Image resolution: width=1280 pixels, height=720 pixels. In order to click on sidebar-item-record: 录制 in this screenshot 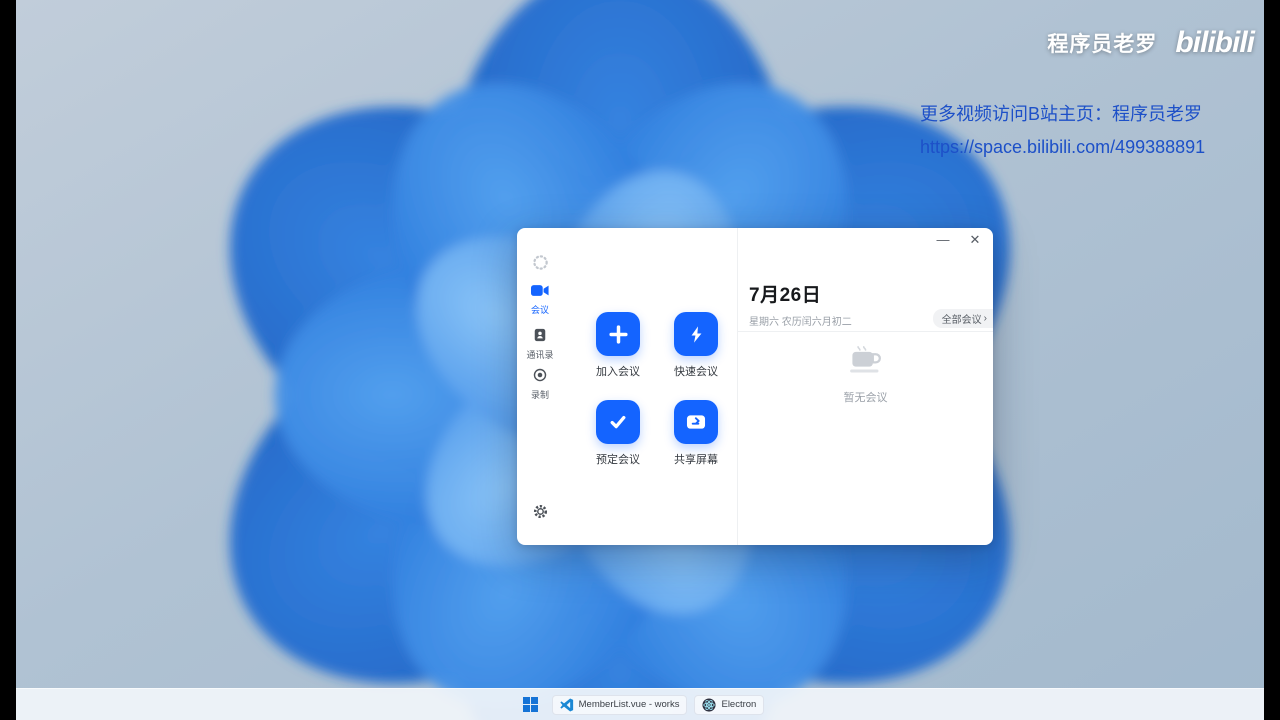, I will do `click(540, 384)`.